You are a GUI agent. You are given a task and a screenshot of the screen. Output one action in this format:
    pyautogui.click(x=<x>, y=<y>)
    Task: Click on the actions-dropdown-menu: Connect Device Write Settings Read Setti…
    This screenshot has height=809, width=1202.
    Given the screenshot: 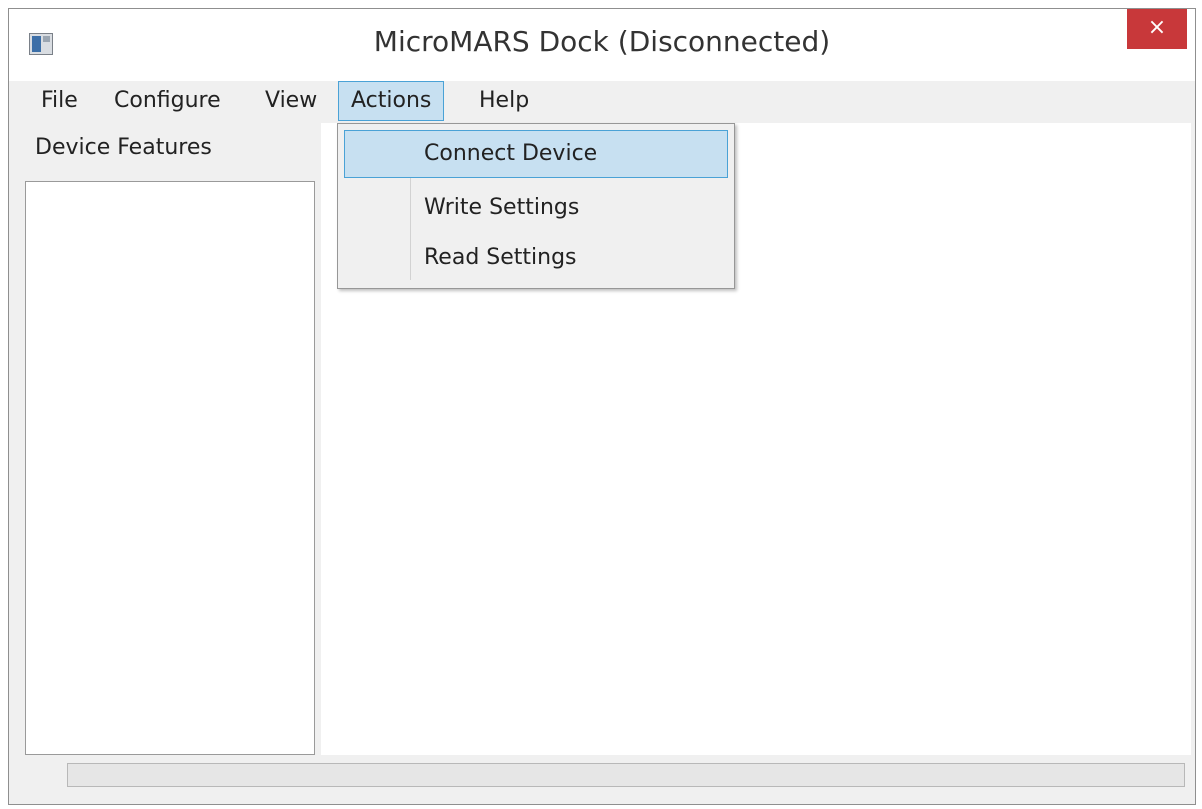 What is the action you would take?
    pyautogui.click(x=536, y=206)
    